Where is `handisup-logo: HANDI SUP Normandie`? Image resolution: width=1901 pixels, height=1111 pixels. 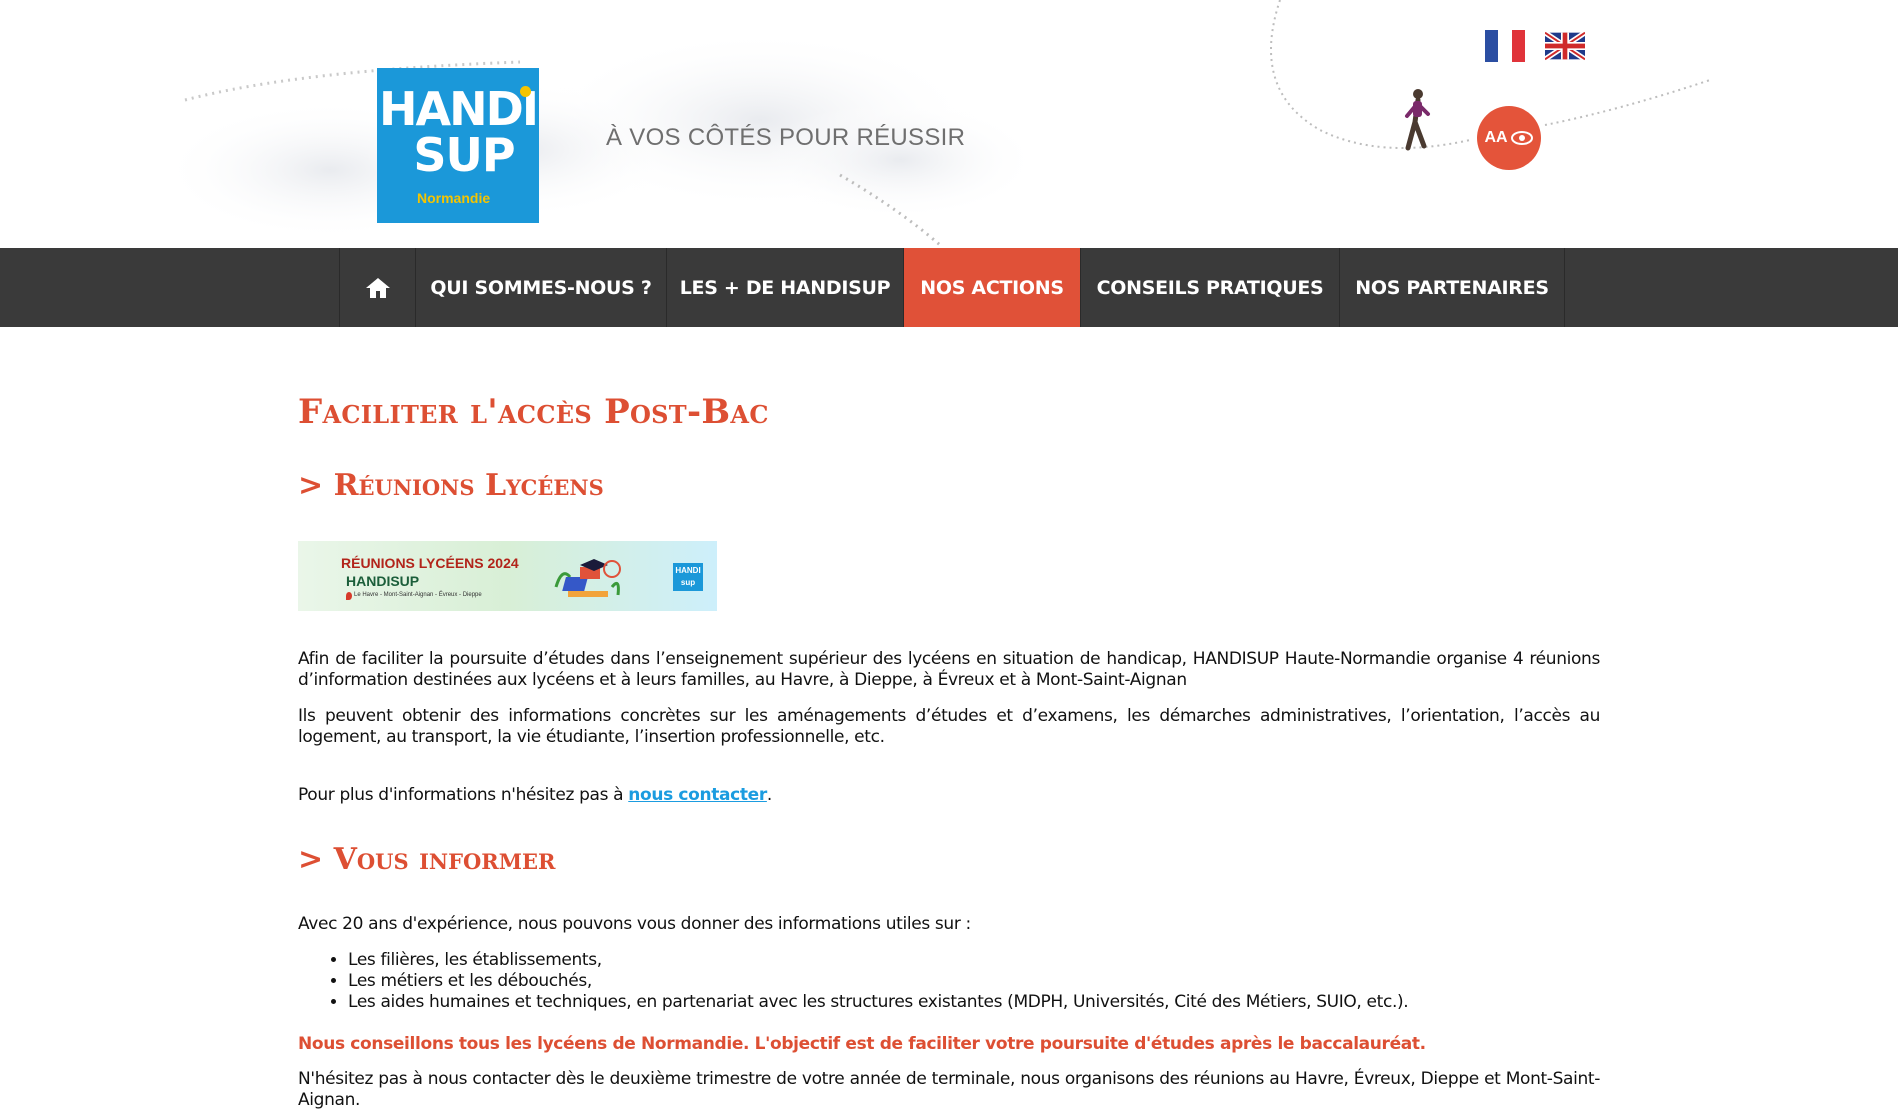 handisup-logo: HANDI SUP Normandie is located at coordinates (458, 145).